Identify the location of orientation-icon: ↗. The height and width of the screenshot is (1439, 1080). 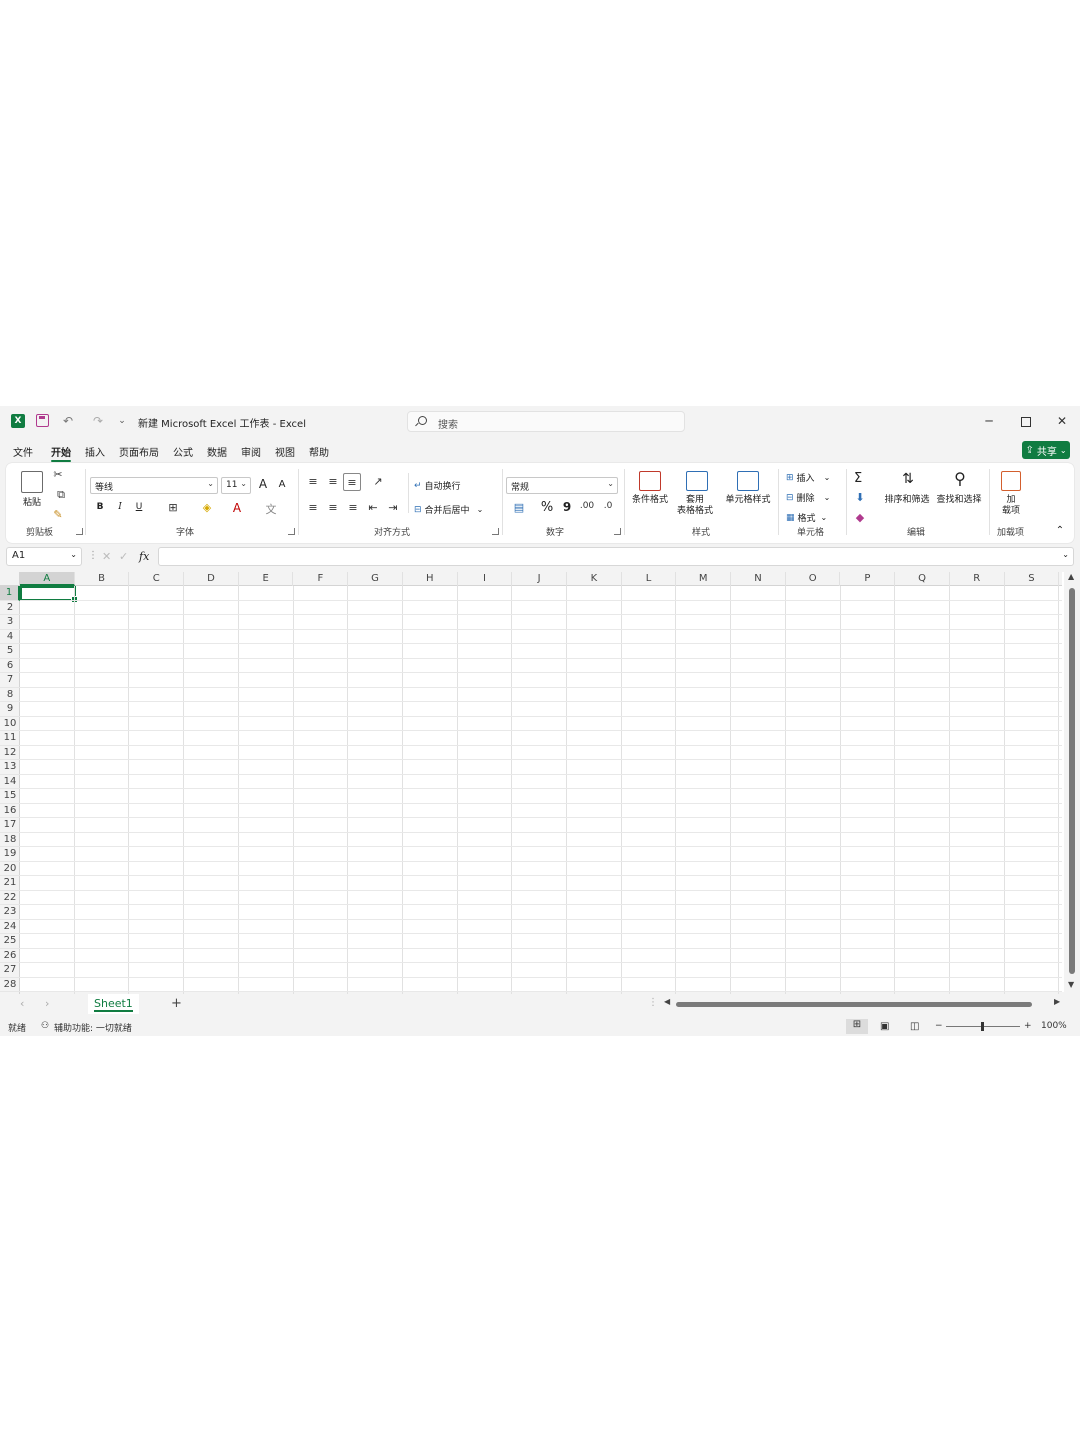
(378, 481).